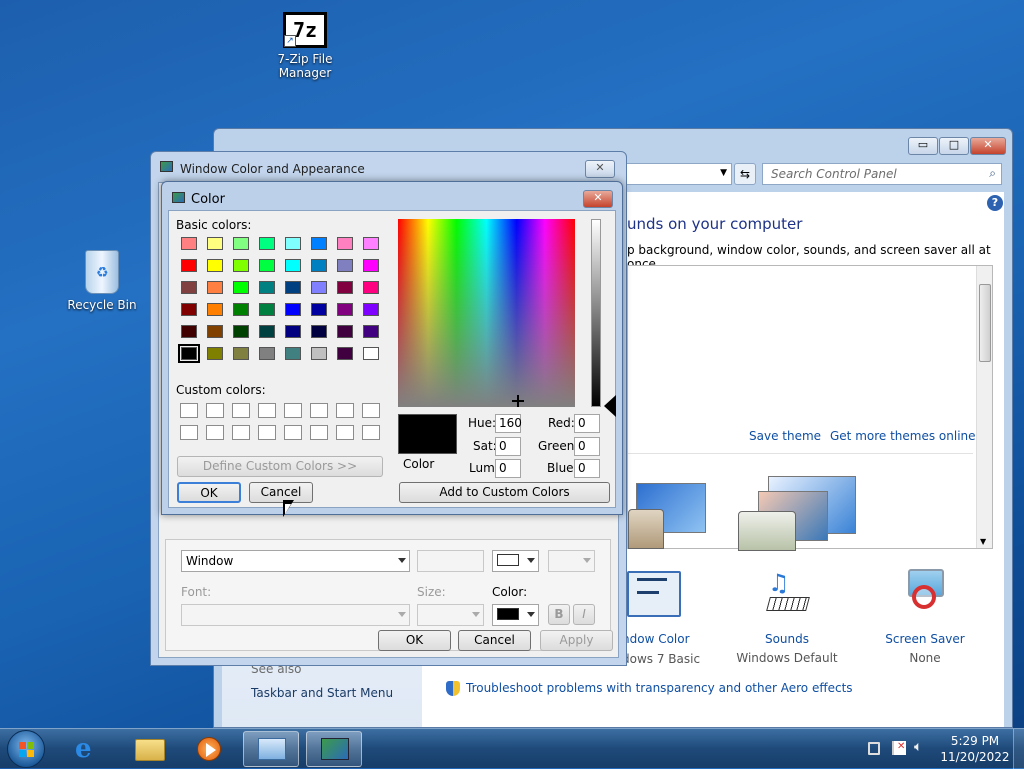  What do you see at coordinates (504, 492) in the screenshot?
I see `add-to-custom-colors-button: Add to Custom Colors` at bounding box center [504, 492].